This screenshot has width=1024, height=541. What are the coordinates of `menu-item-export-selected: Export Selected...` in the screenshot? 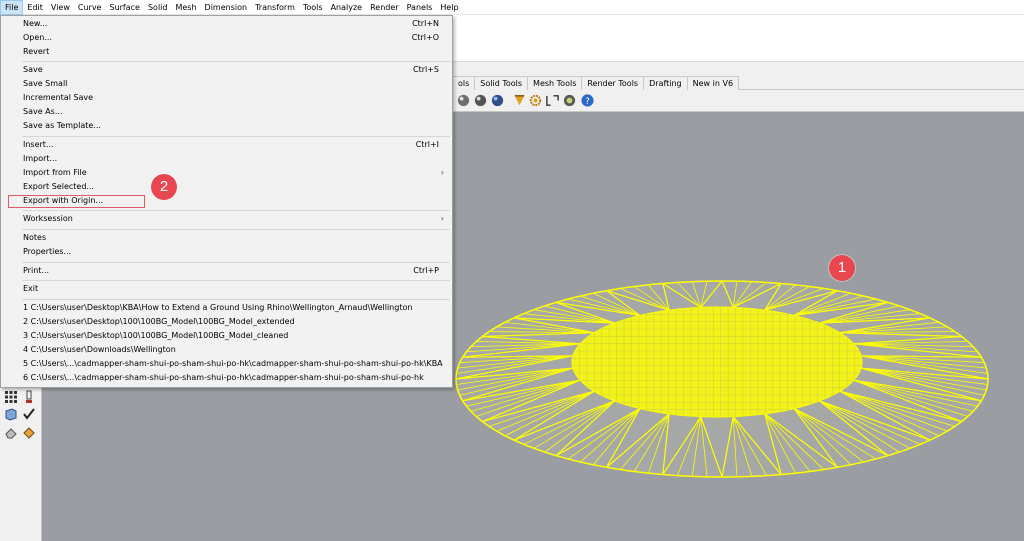 It's located at (227, 187).